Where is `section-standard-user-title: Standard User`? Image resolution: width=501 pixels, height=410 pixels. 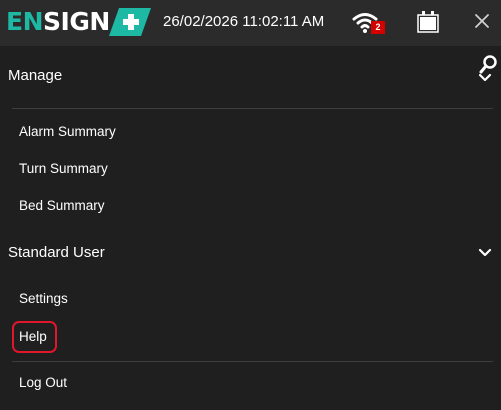
section-standard-user-title: Standard User is located at coordinates (56, 252).